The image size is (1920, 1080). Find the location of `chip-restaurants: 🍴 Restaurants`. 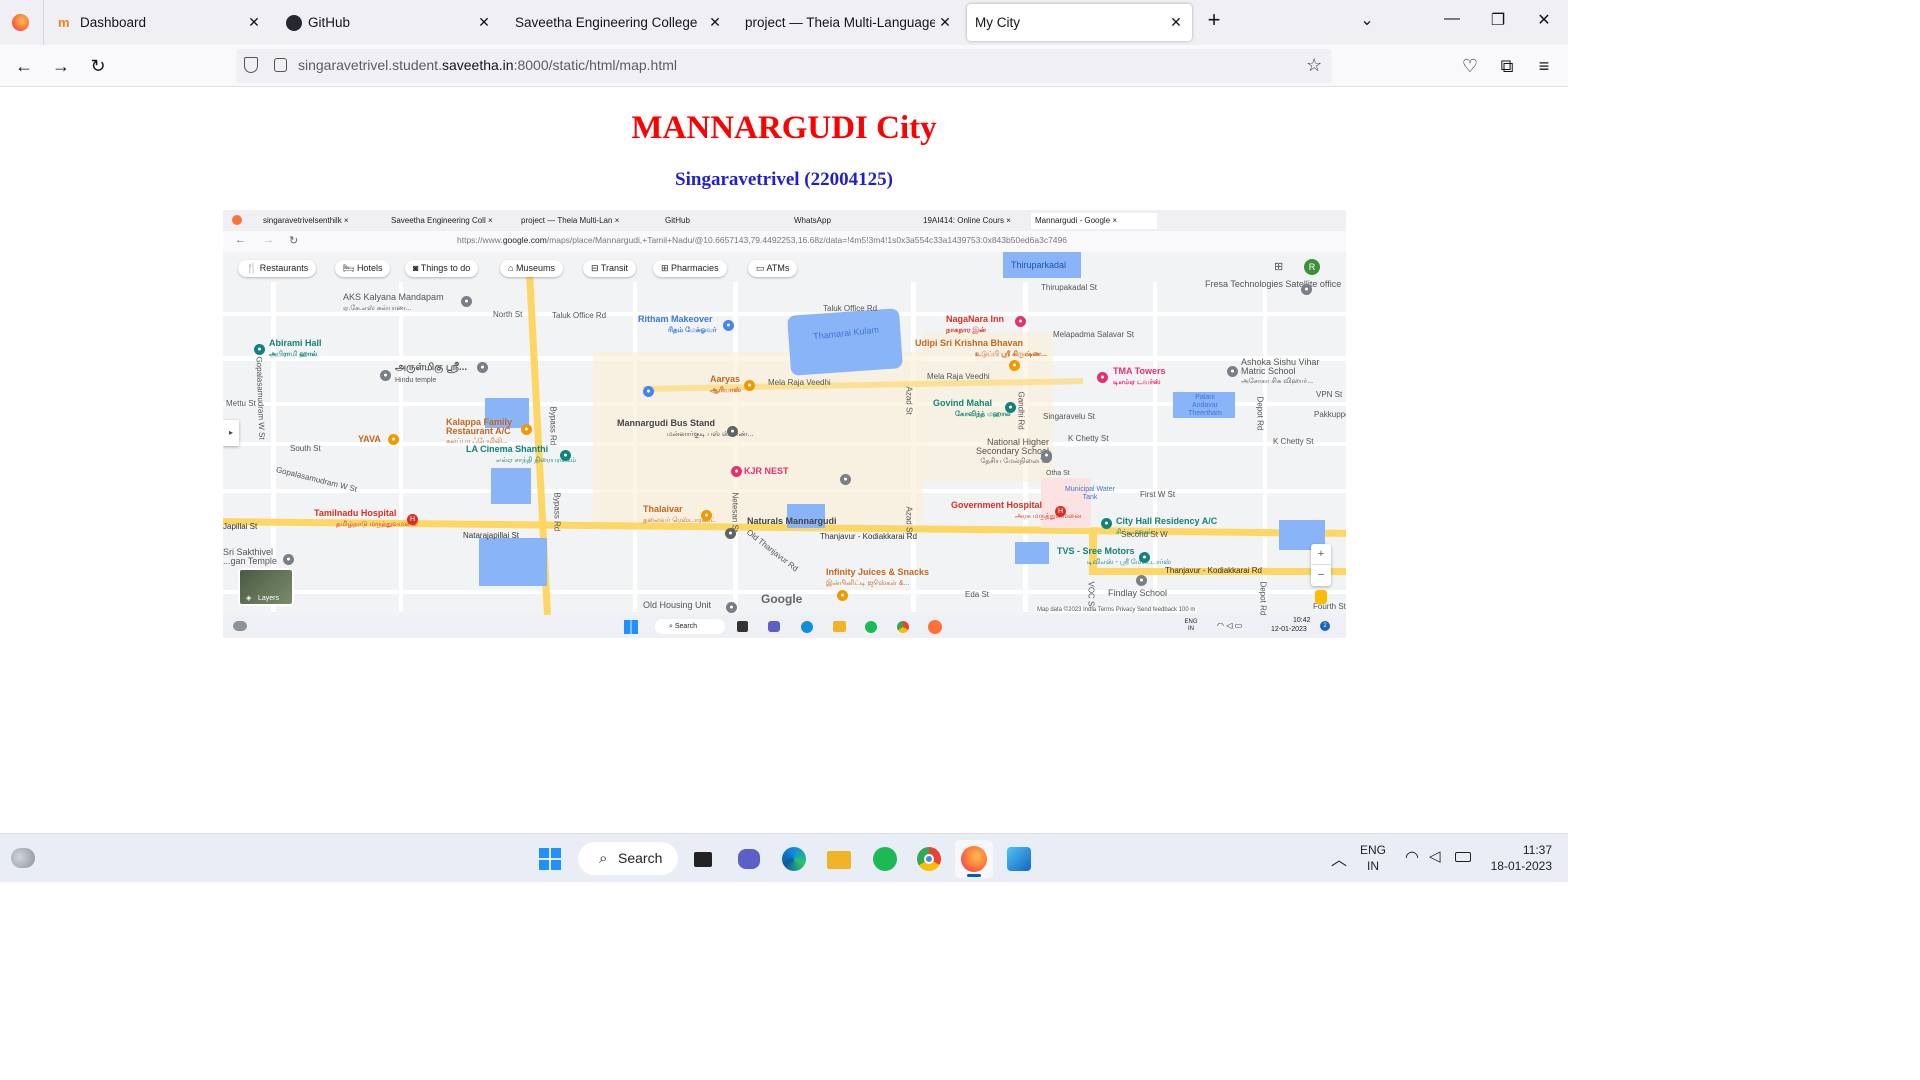

chip-restaurants: 🍴 Restaurants is located at coordinates (277, 268).